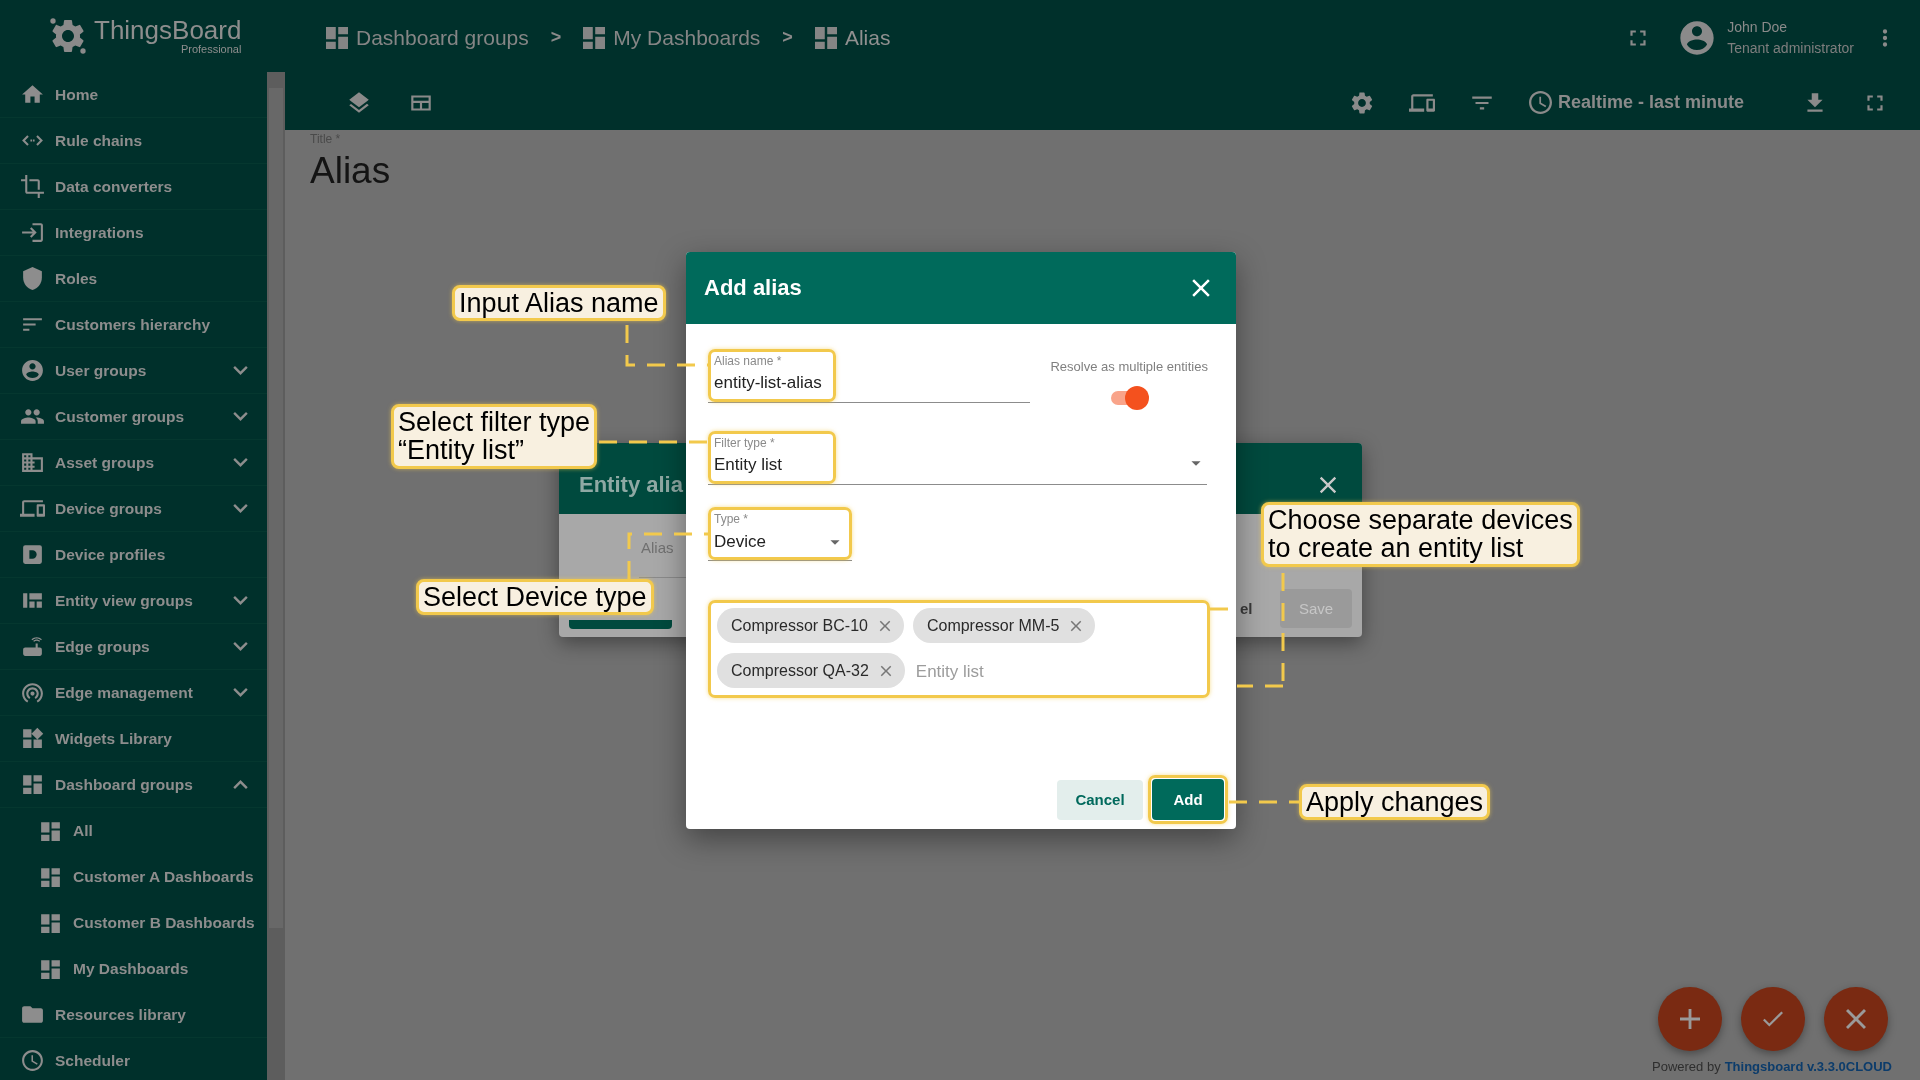 Image resolution: width=1920 pixels, height=1080 pixels. Describe the element at coordinates (32, 738) in the screenshot. I see `widgets-icon` at that location.